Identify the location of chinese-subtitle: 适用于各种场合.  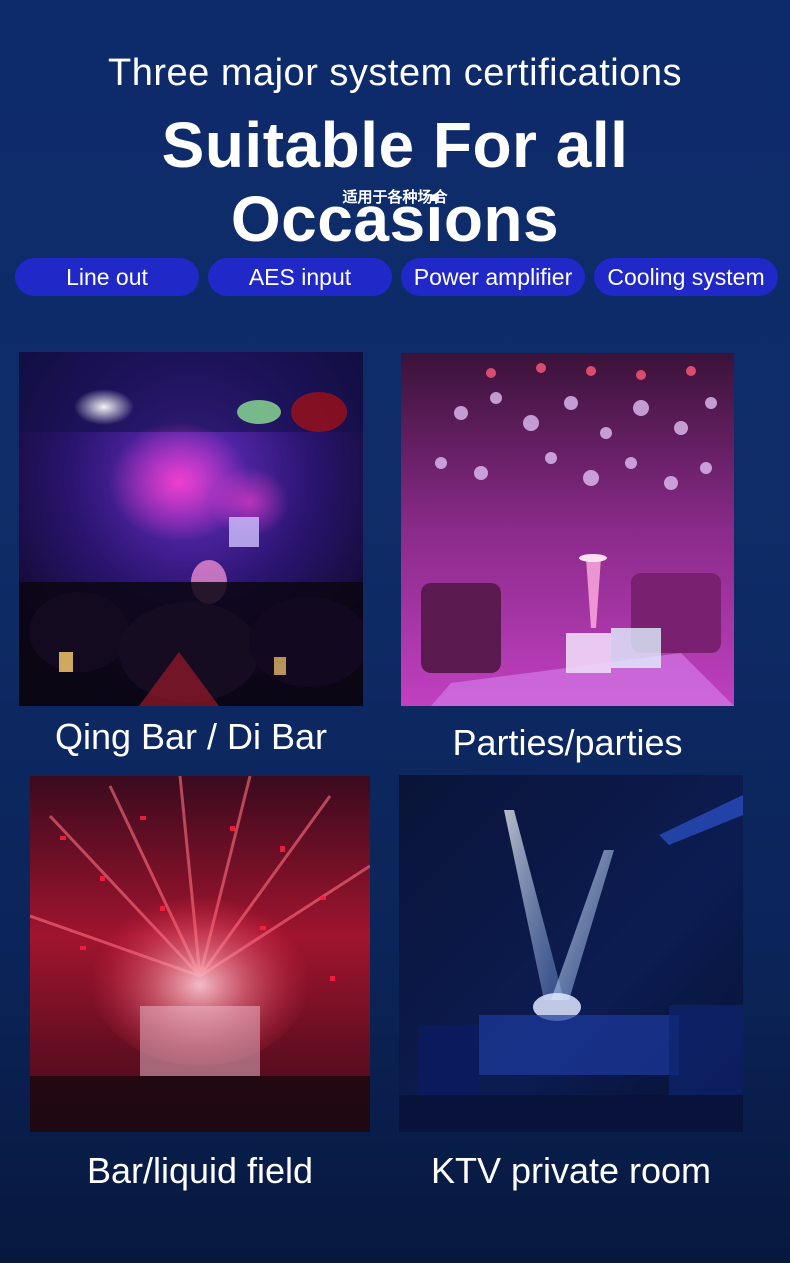
(395, 197).